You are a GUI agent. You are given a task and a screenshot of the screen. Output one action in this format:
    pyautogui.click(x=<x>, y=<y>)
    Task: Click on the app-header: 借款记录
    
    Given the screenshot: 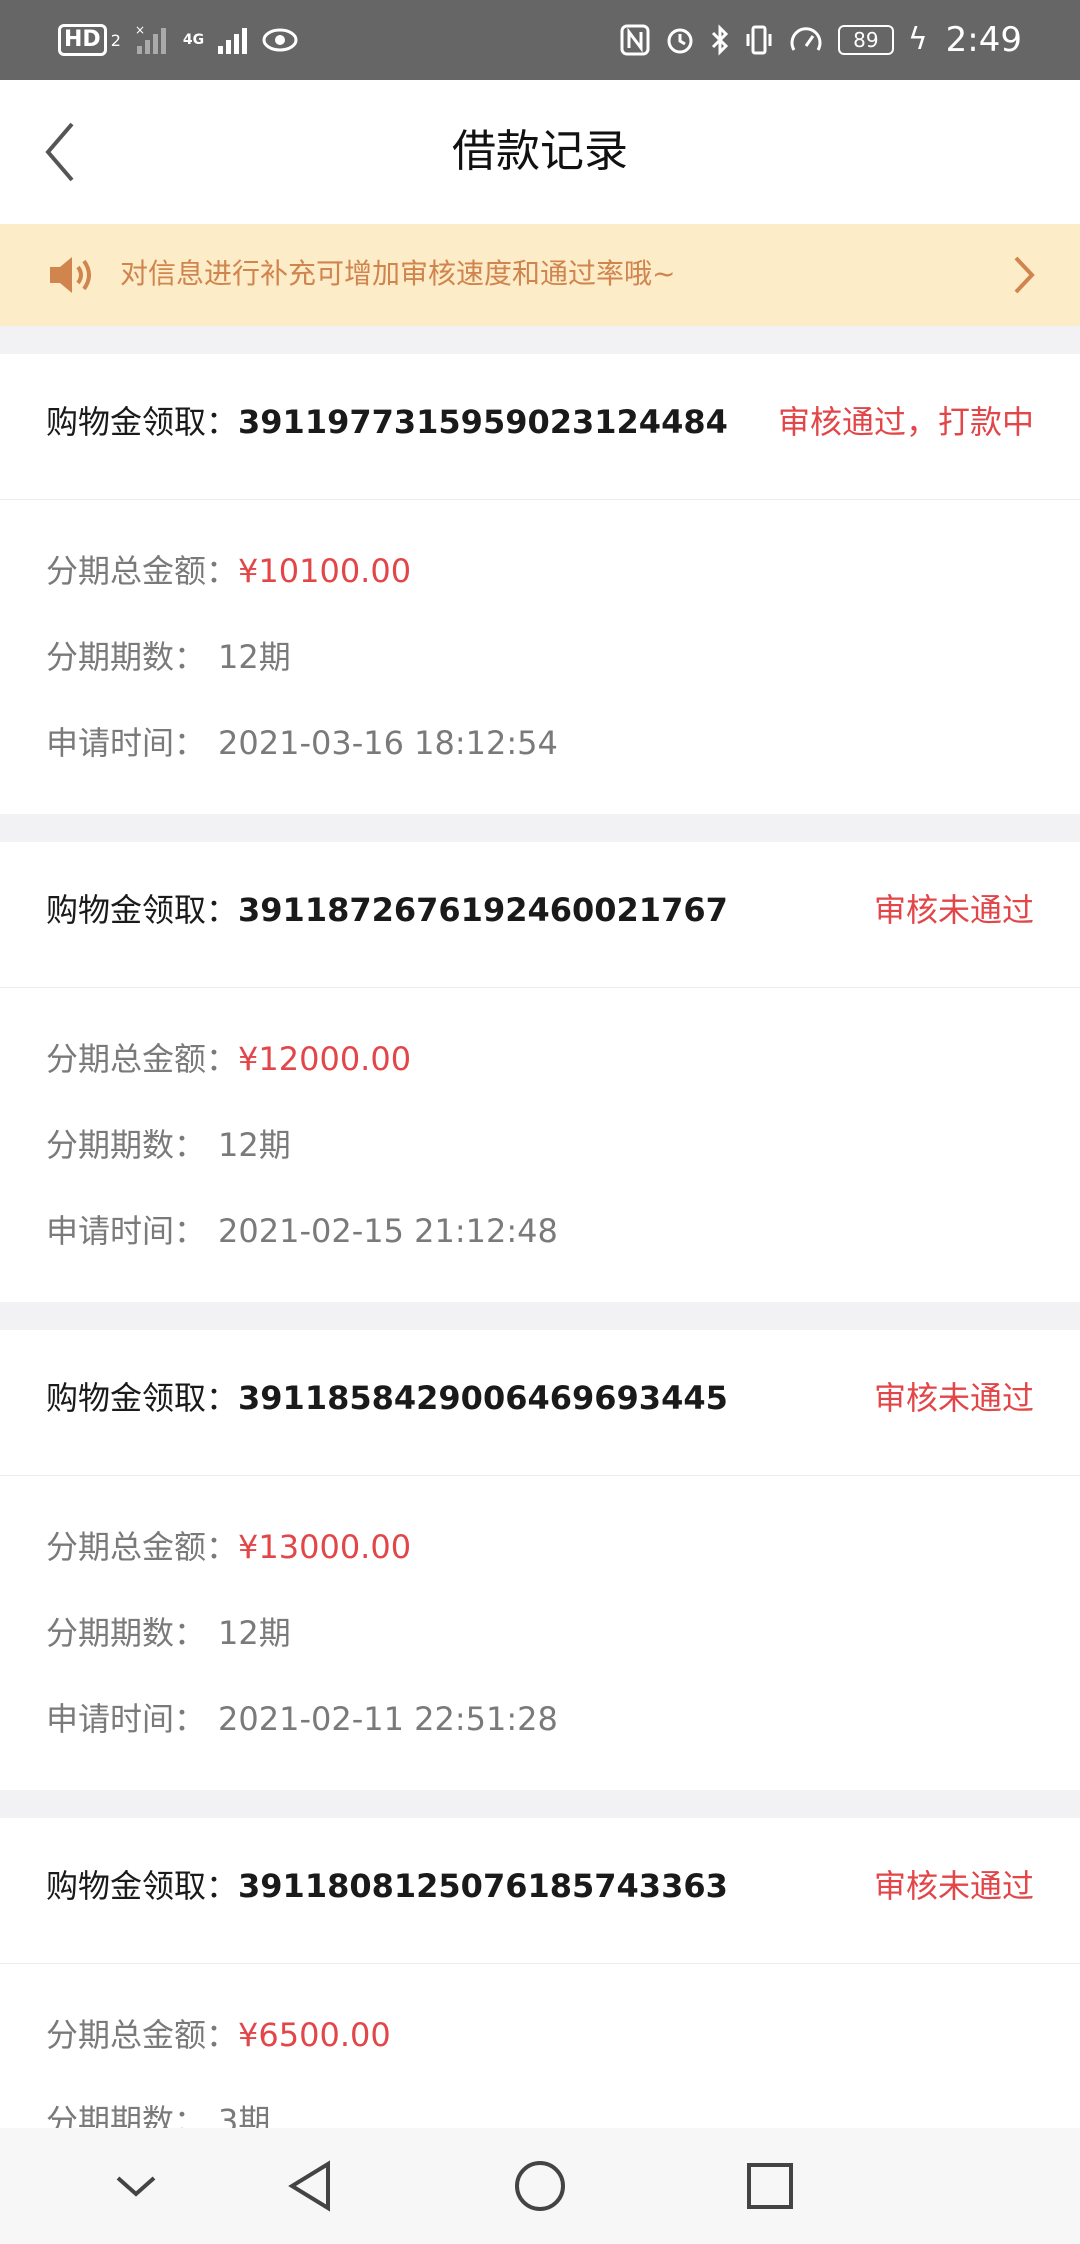 What is the action you would take?
    pyautogui.click(x=540, y=152)
    